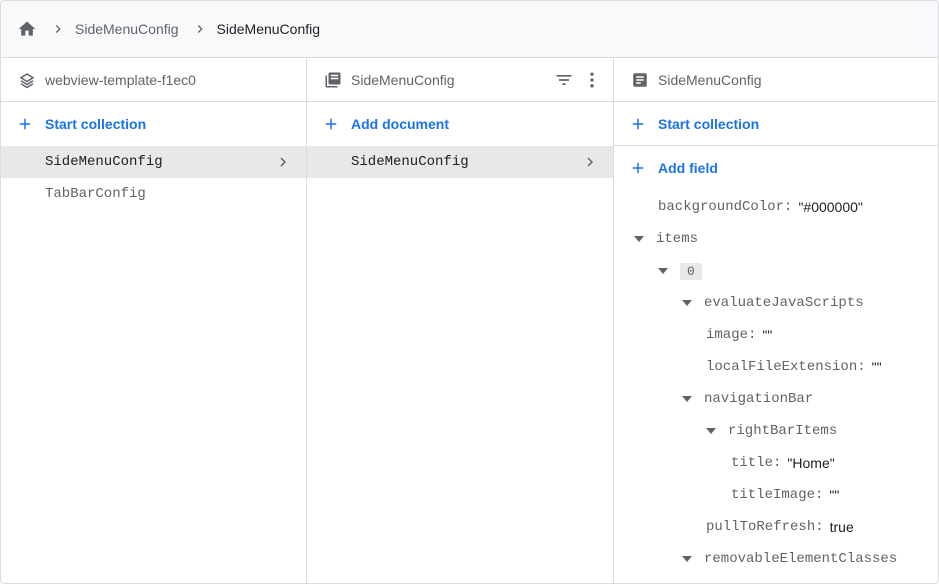 The width and height of the screenshot is (939, 584). I want to click on field-key: removableElementClasses, so click(801, 559).